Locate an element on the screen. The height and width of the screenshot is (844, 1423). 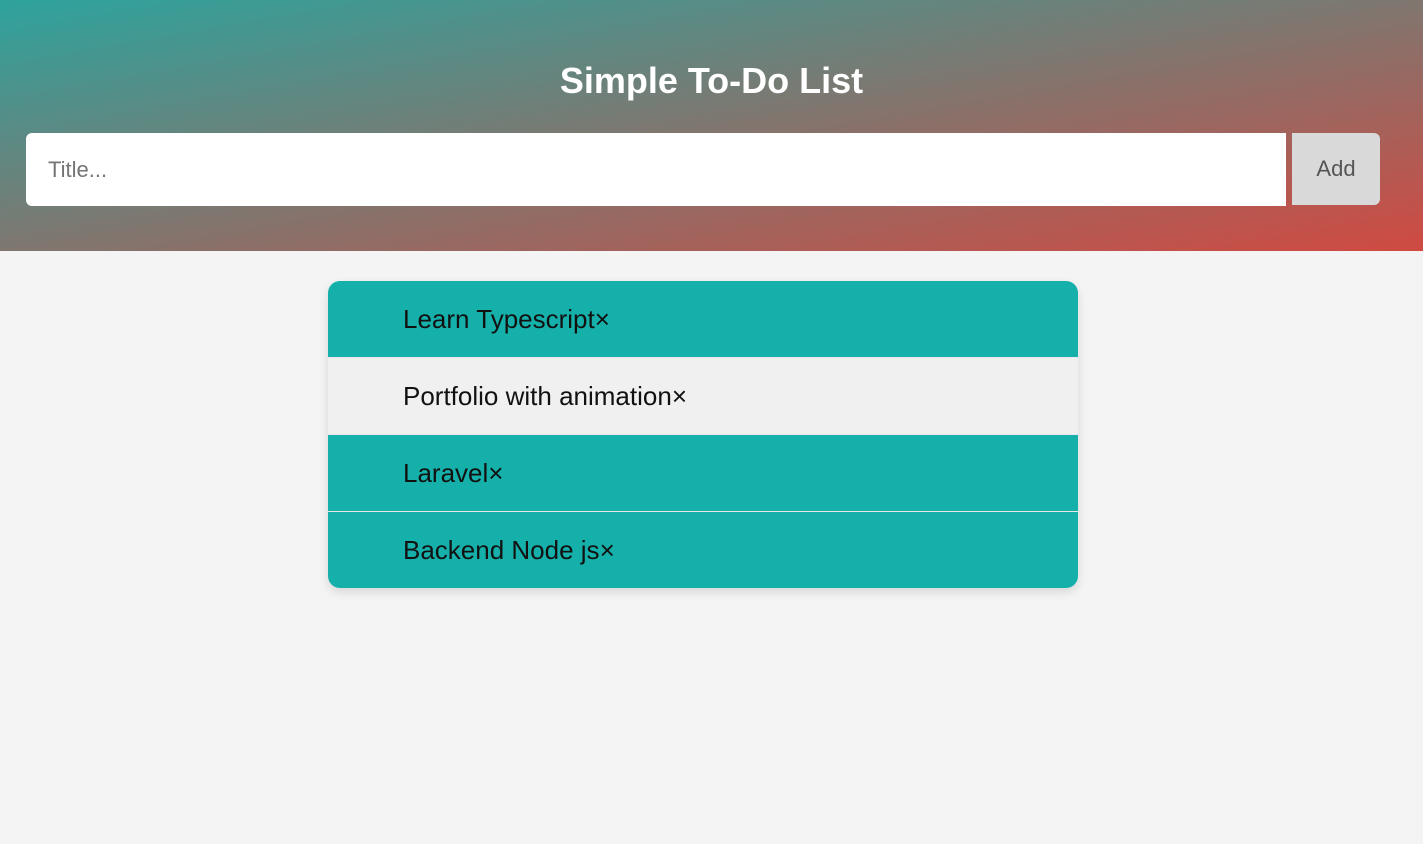
todo-item-label: Backend Node js is located at coordinates (501, 549).